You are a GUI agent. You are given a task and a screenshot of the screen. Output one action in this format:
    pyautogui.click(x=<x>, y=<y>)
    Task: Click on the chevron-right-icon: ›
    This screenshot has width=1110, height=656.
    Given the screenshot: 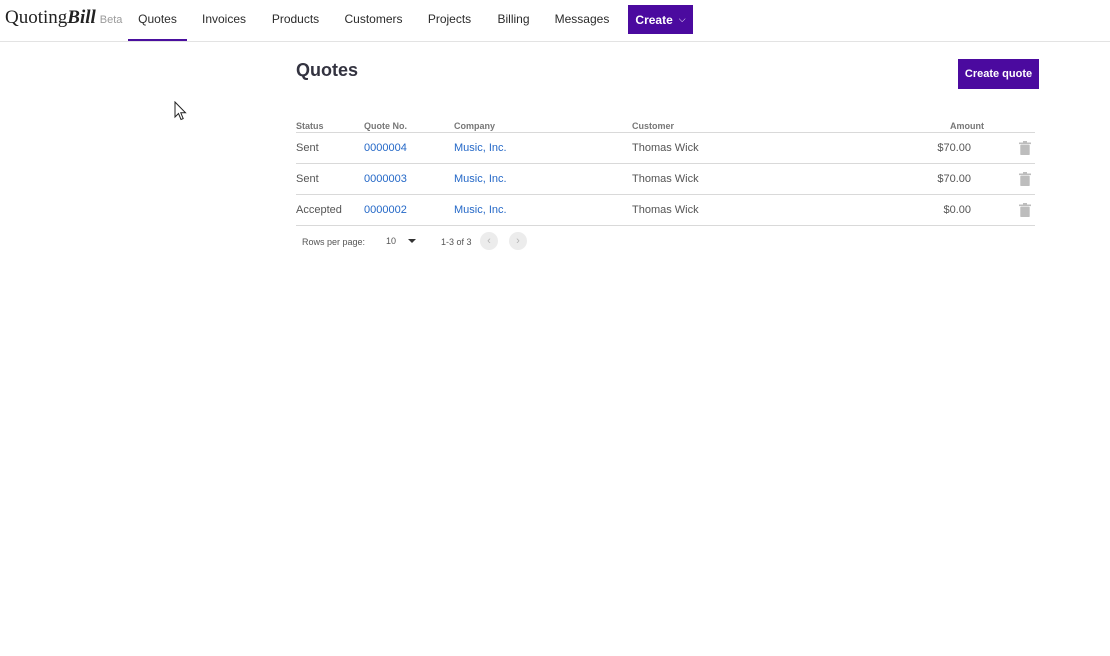 What is the action you would take?
    pyautogui.click(x=518, y=241)
    